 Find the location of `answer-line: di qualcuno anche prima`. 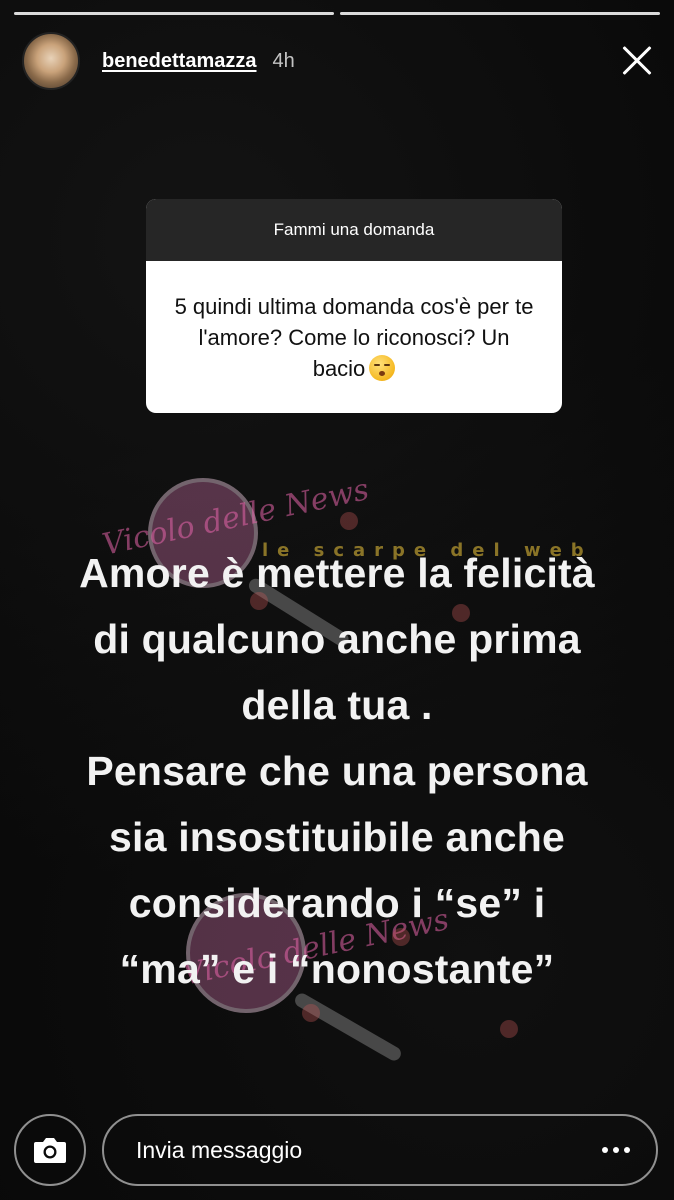

answer-line: di qualcuno anche prima is located at coordinates (337, 639).